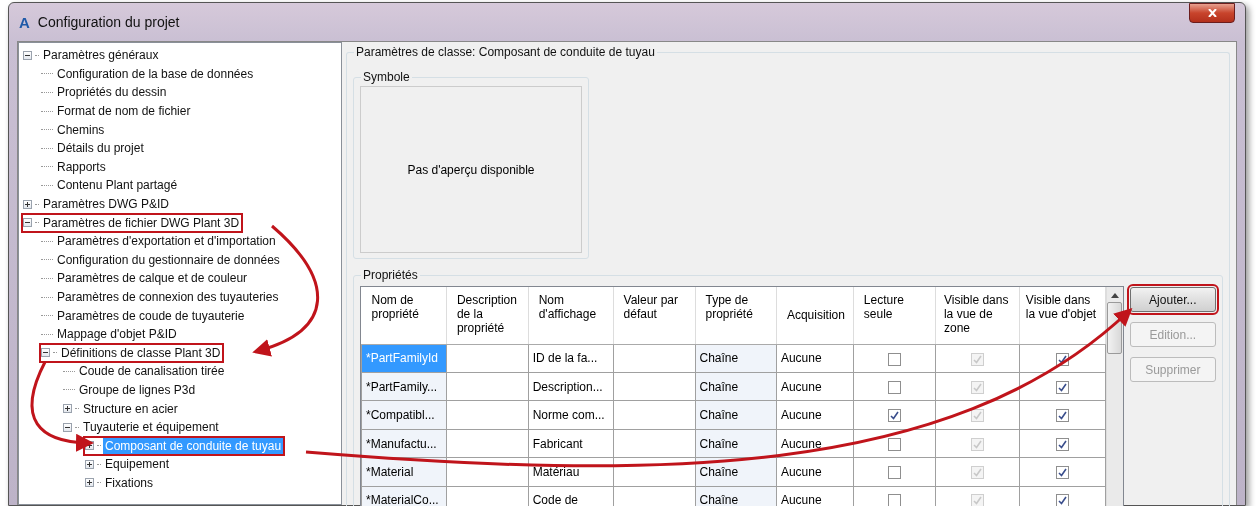  I want to click on table-cell: Matériau, so click(571, 472).